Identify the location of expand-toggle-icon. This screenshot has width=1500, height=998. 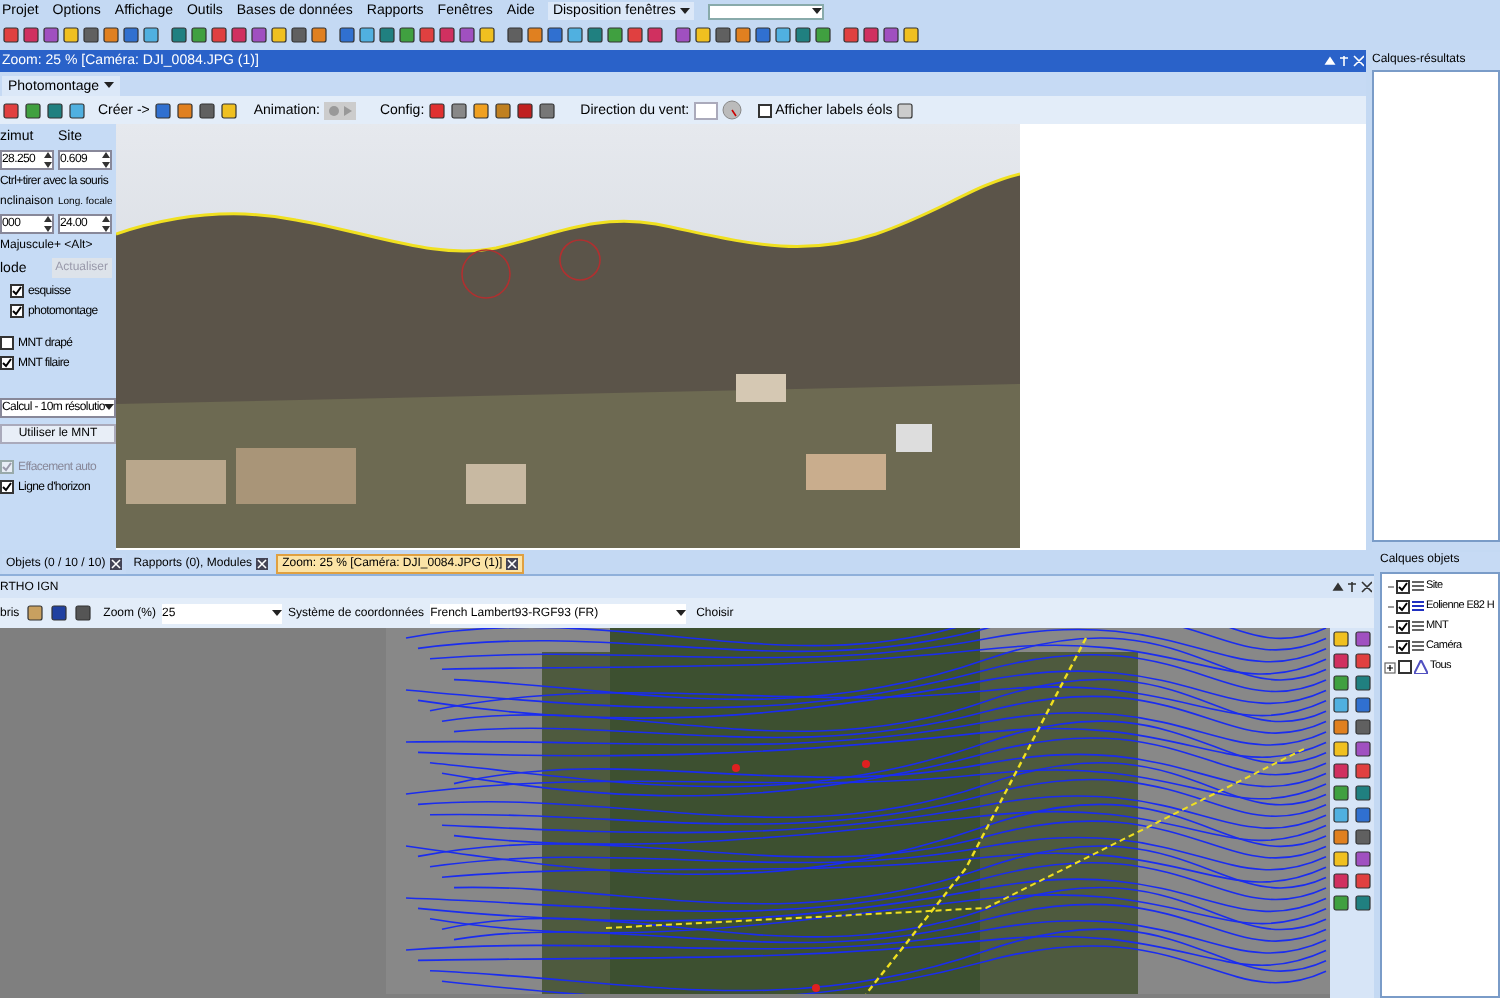
(1390, 667).